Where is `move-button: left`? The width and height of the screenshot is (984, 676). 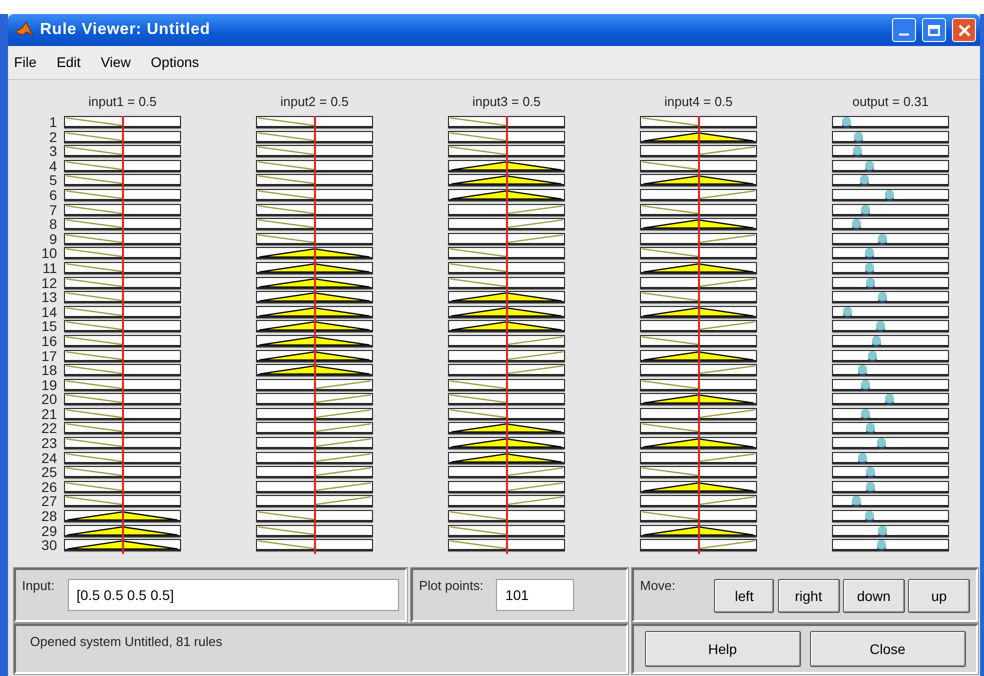 move-button: left is located at coordinates (744, 596).